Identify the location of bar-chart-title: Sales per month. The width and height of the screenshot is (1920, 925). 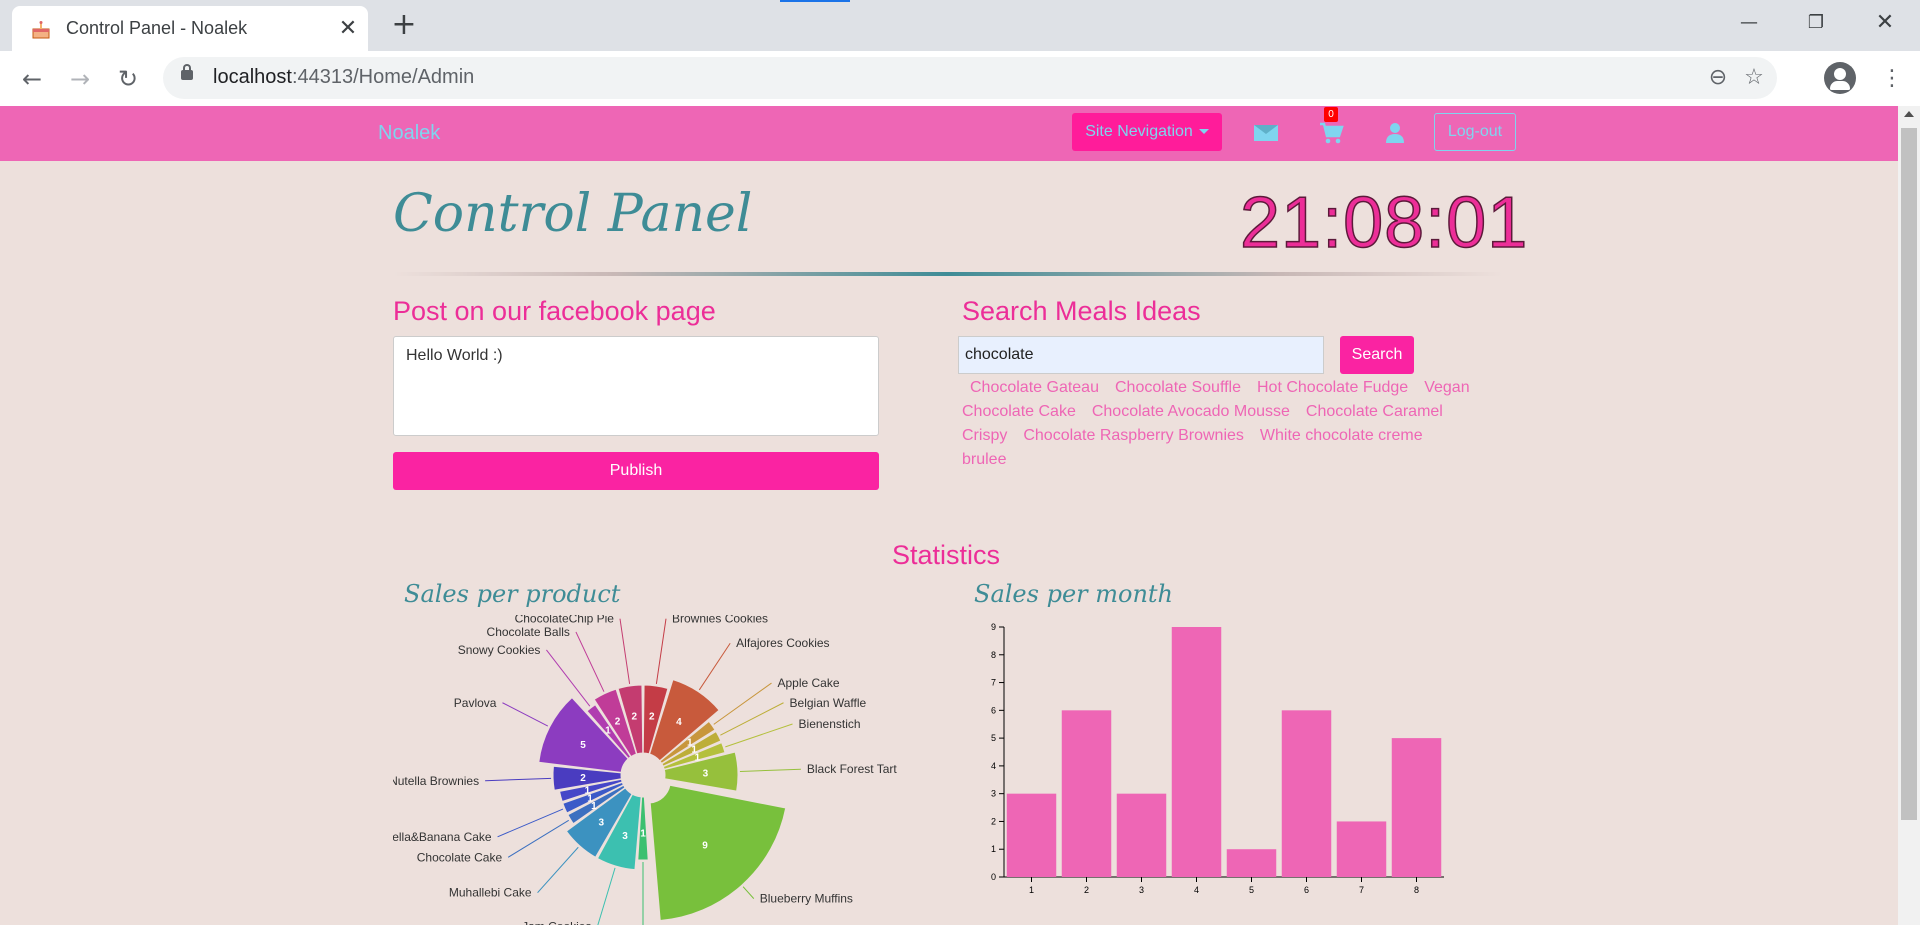
(1074, 594).